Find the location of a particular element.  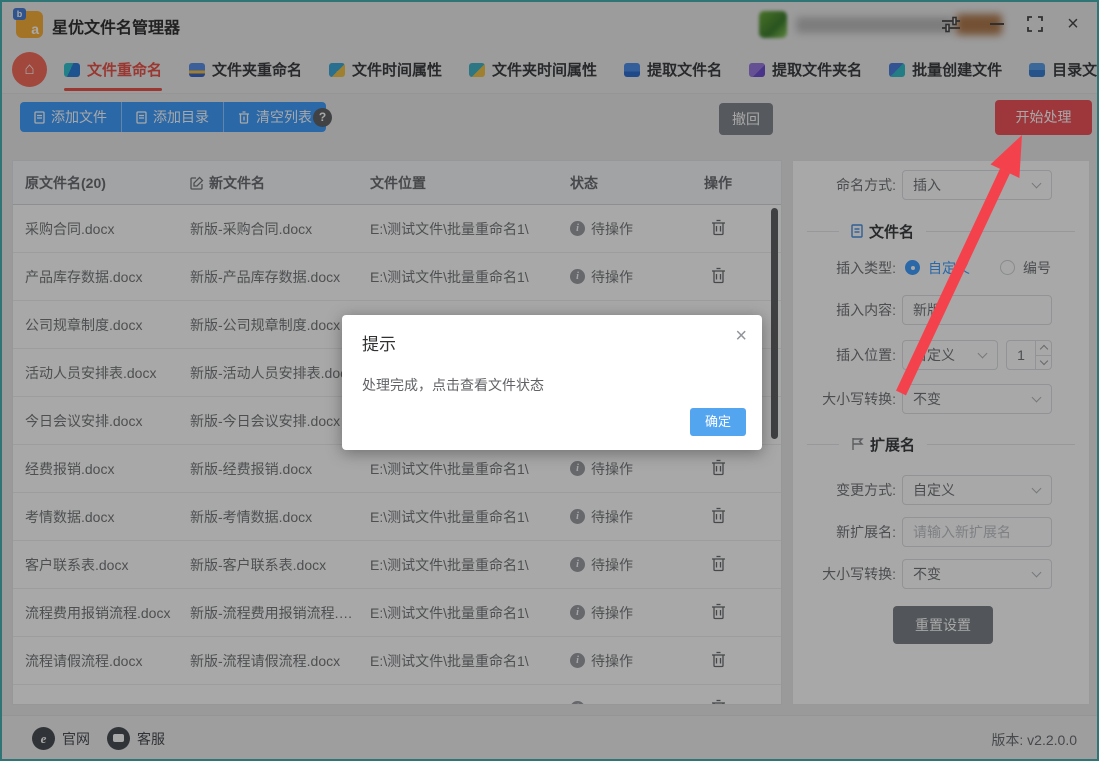

dialog-ok-button: 确定 is located at coordinates (718, 422).